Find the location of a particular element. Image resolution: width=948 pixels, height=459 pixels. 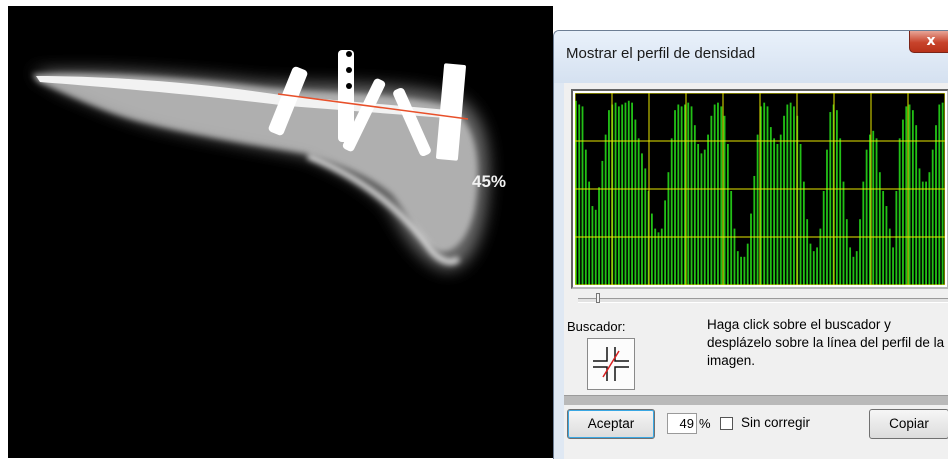

dialog-titlebar: Mostrar el perfil de densidad x is located at coordinates (751, 57).